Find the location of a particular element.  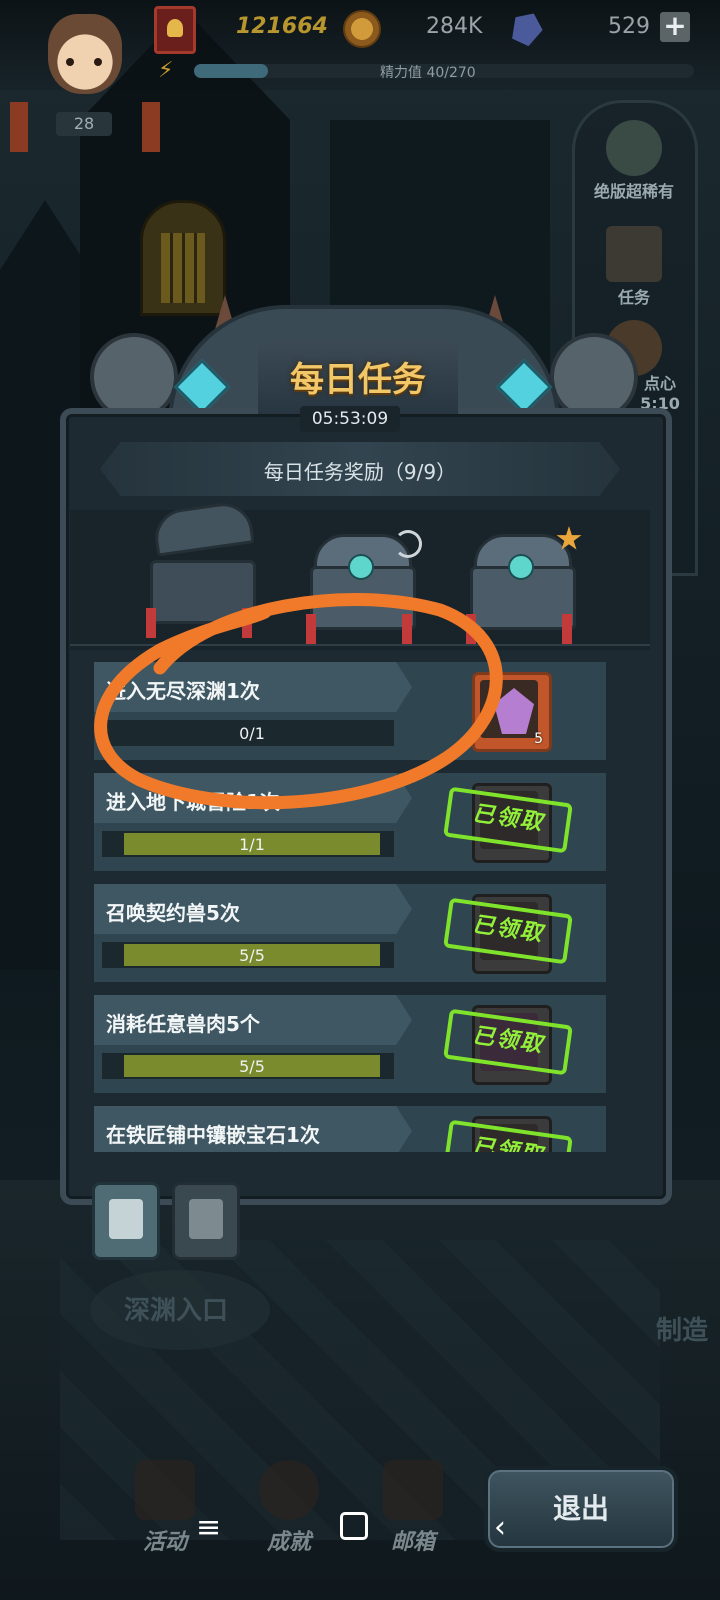

home-icon is located at coordinates (354, 1526).